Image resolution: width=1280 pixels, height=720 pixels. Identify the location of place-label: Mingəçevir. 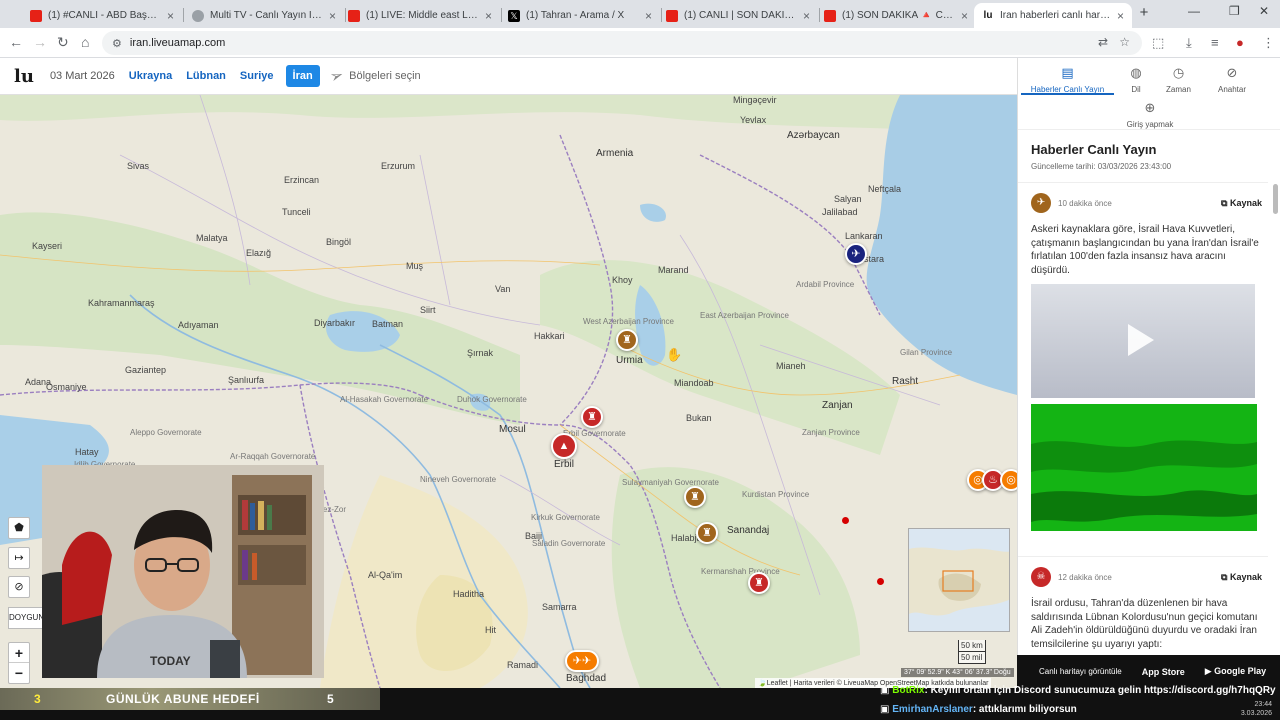
(755, 100).